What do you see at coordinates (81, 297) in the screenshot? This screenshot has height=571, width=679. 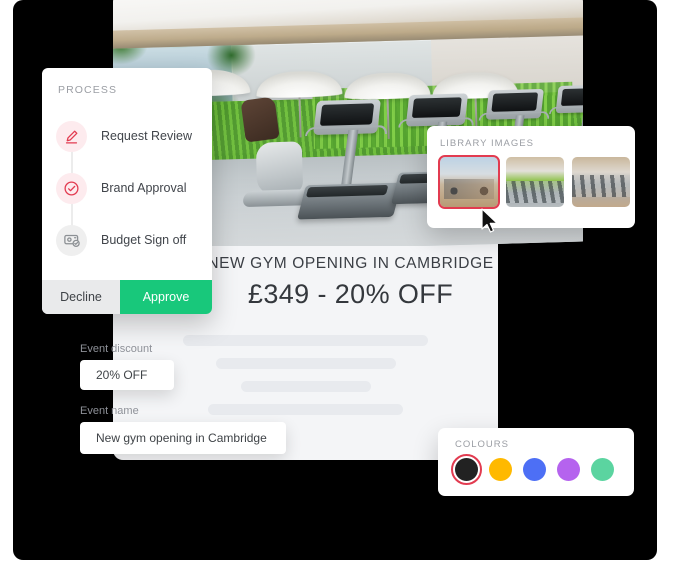 I see `decline-button: Decline` at bounding box center [81, 297].